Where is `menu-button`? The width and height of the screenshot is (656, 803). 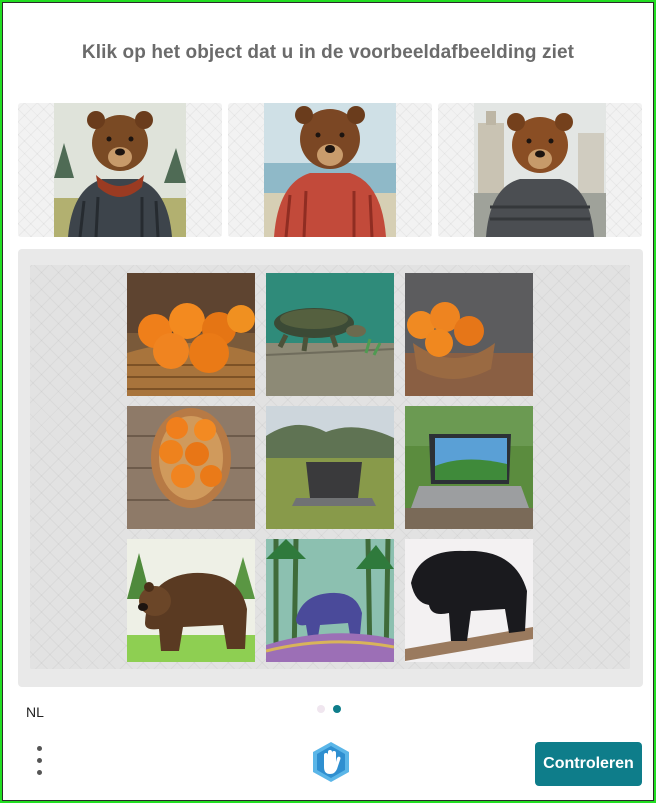 menu-button is located at coordinates (40, 762).